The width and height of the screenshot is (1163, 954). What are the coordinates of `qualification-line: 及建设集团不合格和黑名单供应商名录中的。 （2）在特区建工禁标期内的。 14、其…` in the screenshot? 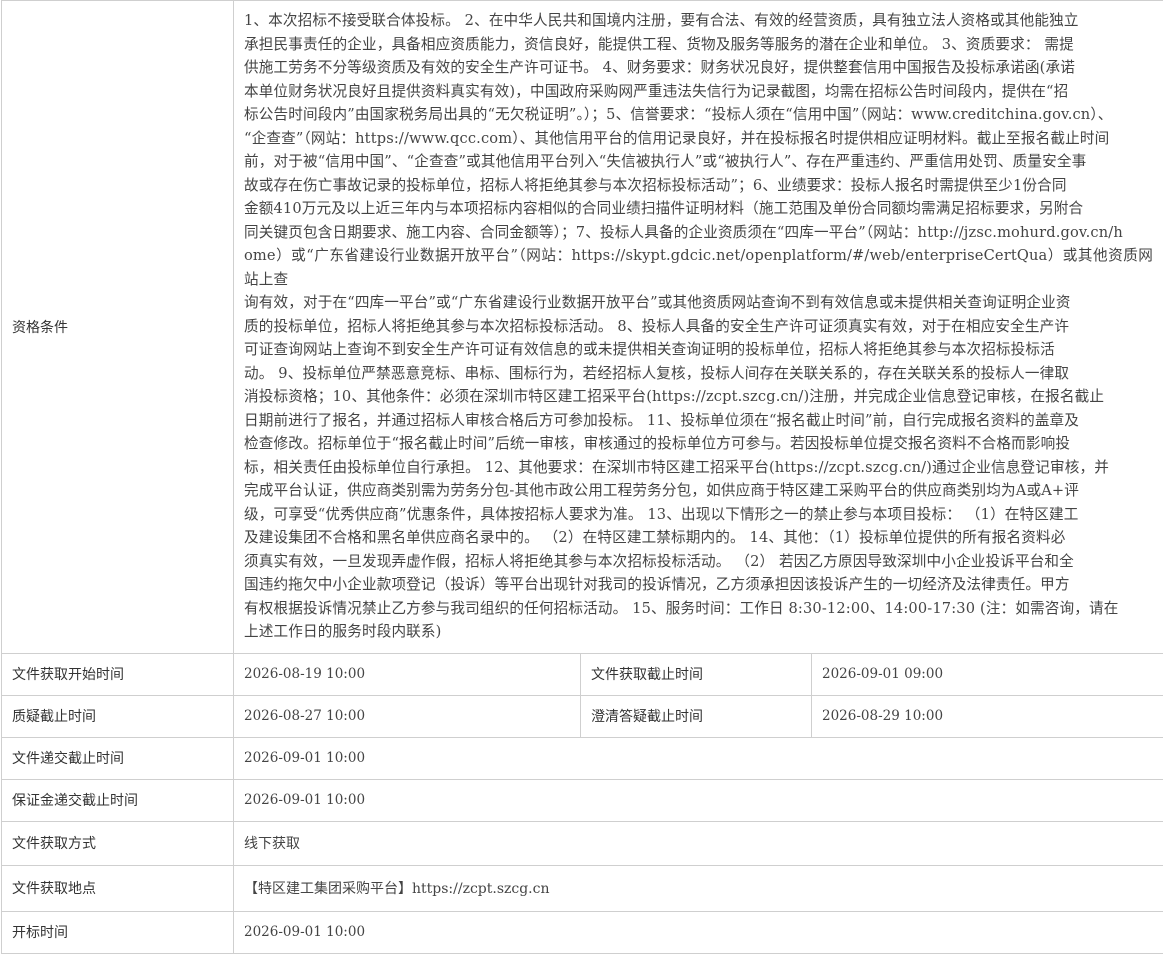 It's located at (698, 538).